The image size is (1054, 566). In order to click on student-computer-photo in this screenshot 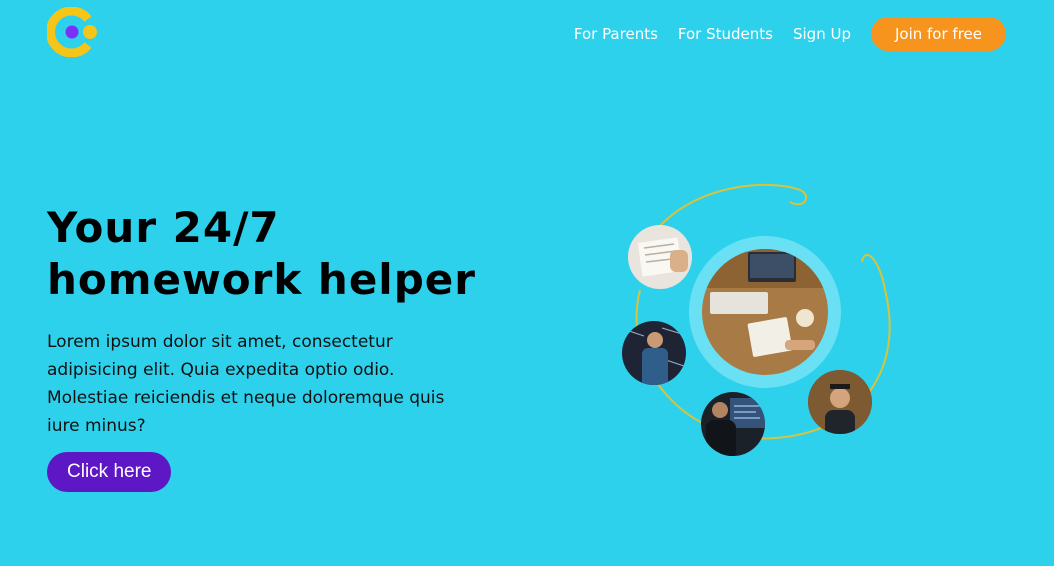, I will do `click(733, 424)`.